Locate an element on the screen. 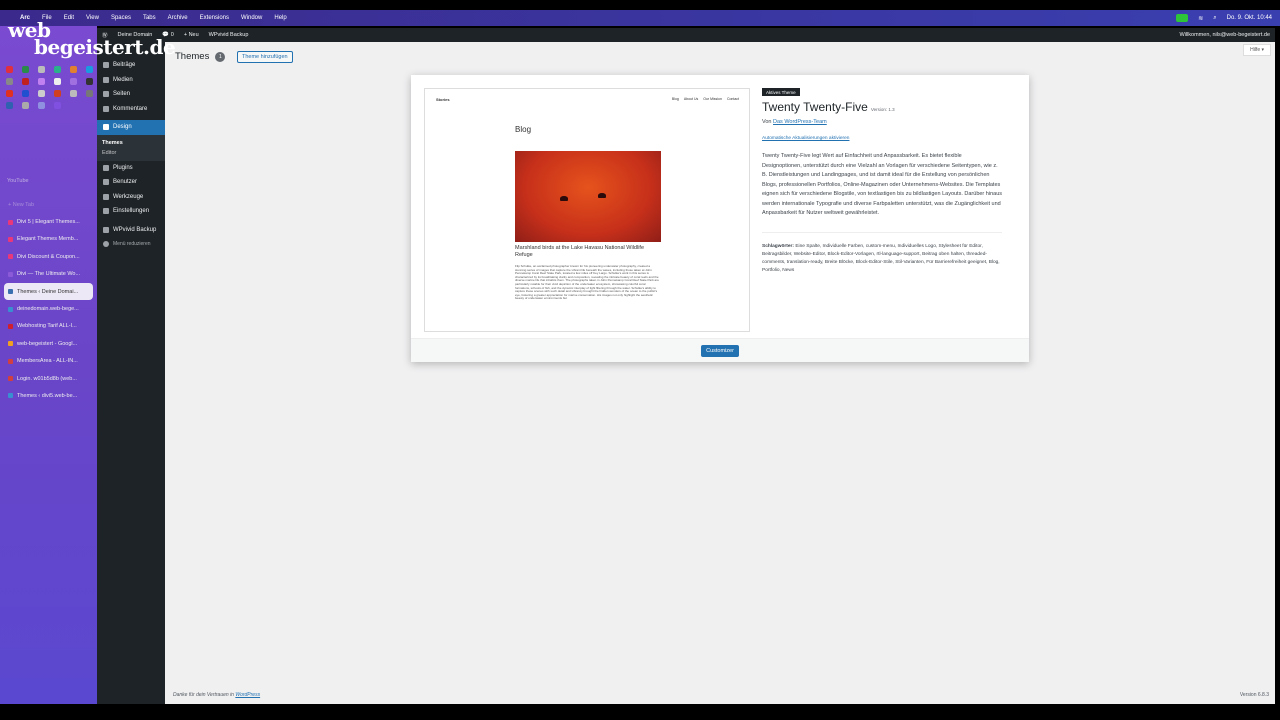  menu-edit: Edit is located at coordinates (69, 18).